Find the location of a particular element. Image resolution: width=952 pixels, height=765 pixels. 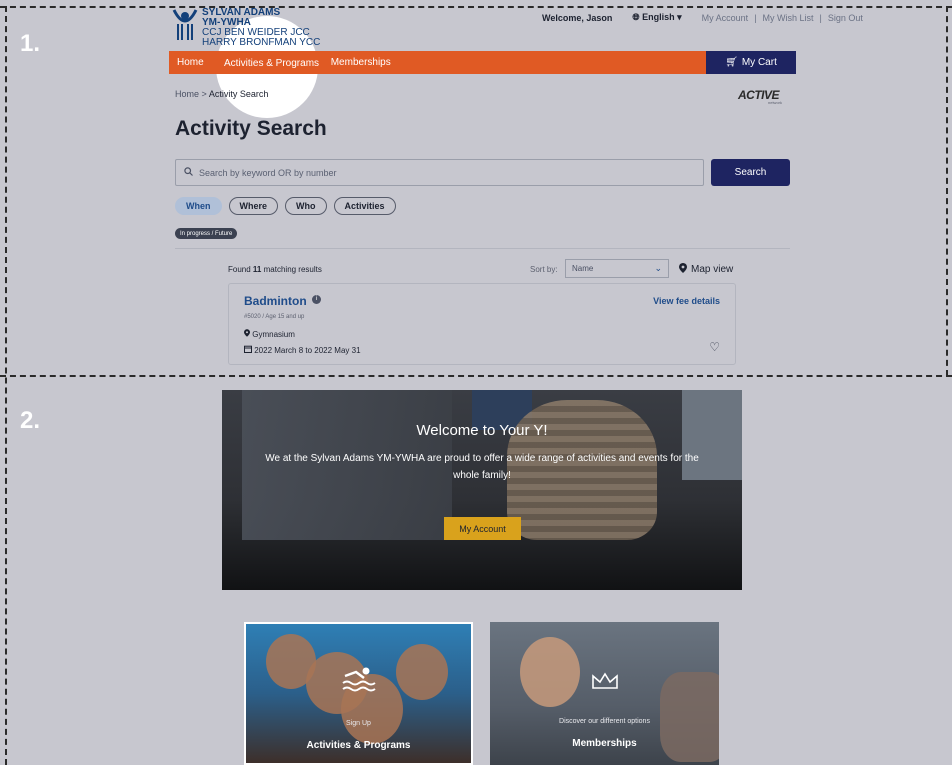

step-1-frame-top is located at coordinates (476, 7).